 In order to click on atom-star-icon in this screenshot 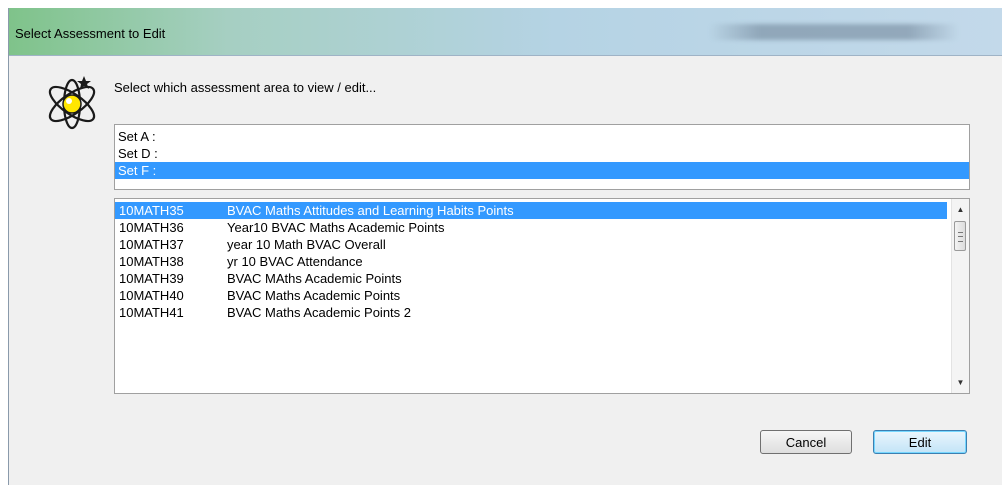, I will do `click(72, 103)`.